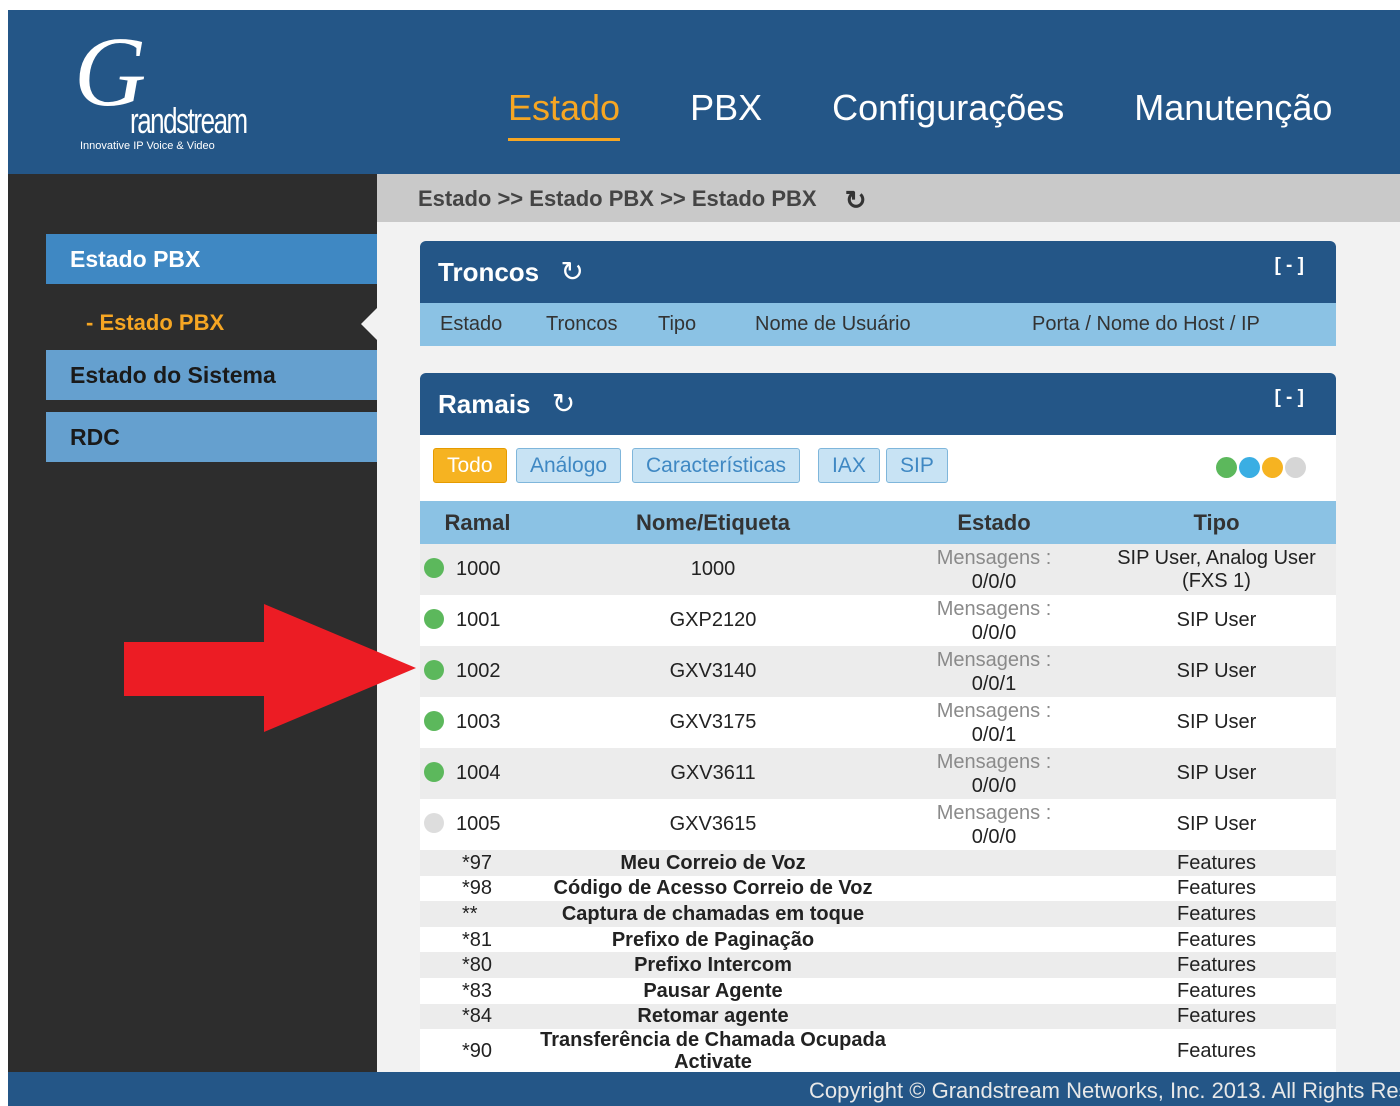 The width and height of the screenshot is (1400, 1106). What do you see at coordinates (878, 863) in the screenshot?
I see `feature-row: *97 Meu Correio de Voz Features` at bounding box center [878, 863].